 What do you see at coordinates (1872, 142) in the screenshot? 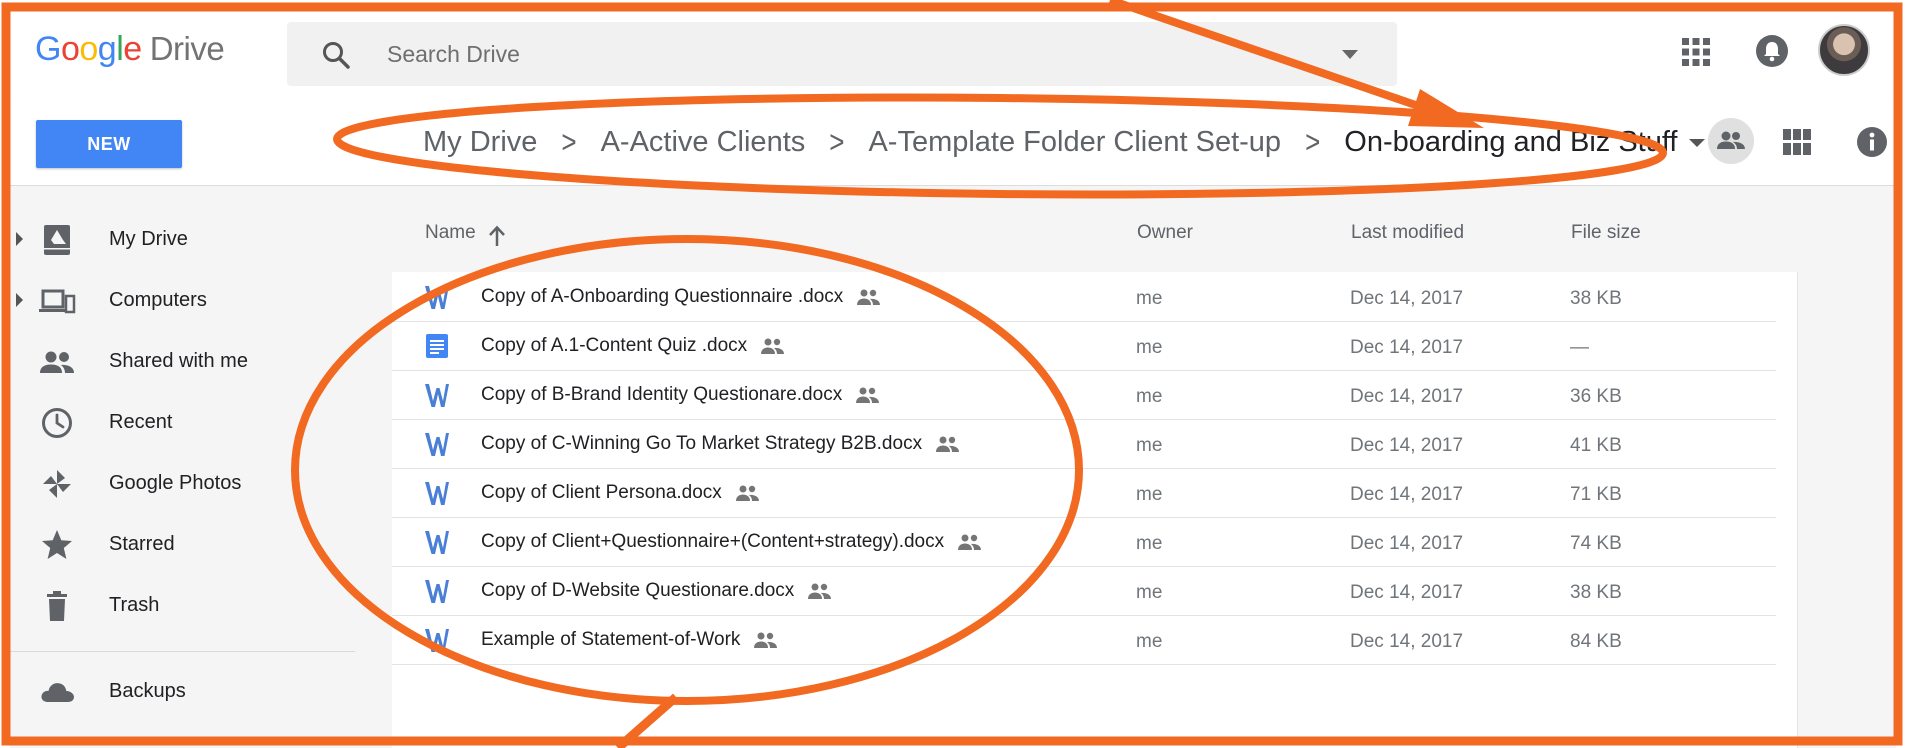
I see `info-icon` at bounding box center [1872, 142].